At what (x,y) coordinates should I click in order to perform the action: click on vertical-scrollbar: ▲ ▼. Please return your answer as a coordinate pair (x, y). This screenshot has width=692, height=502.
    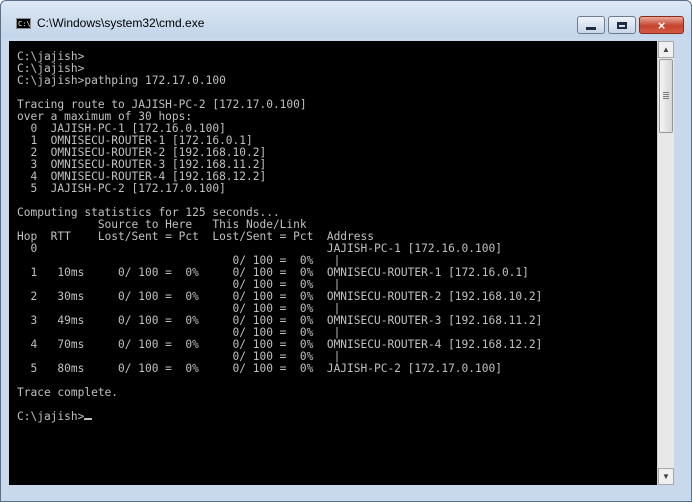
    Looking at the image, I should click on (665, 263).